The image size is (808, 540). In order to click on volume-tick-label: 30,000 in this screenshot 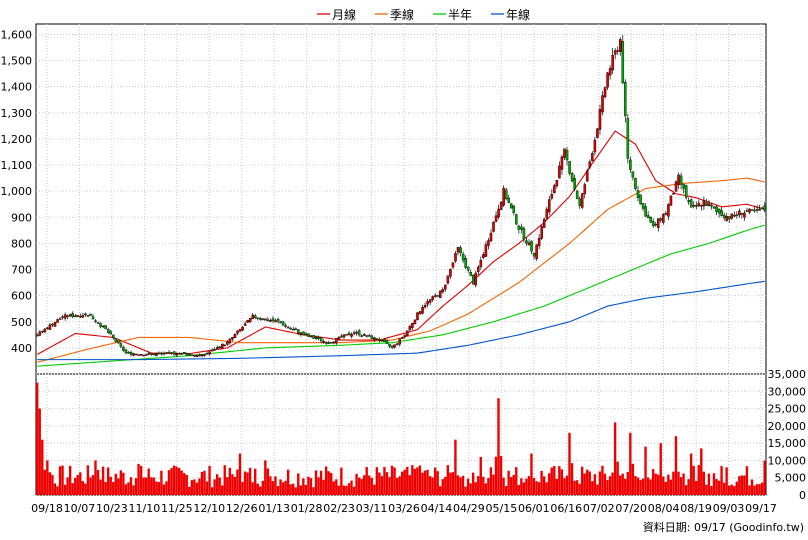, I will do `click(787, 391)`.